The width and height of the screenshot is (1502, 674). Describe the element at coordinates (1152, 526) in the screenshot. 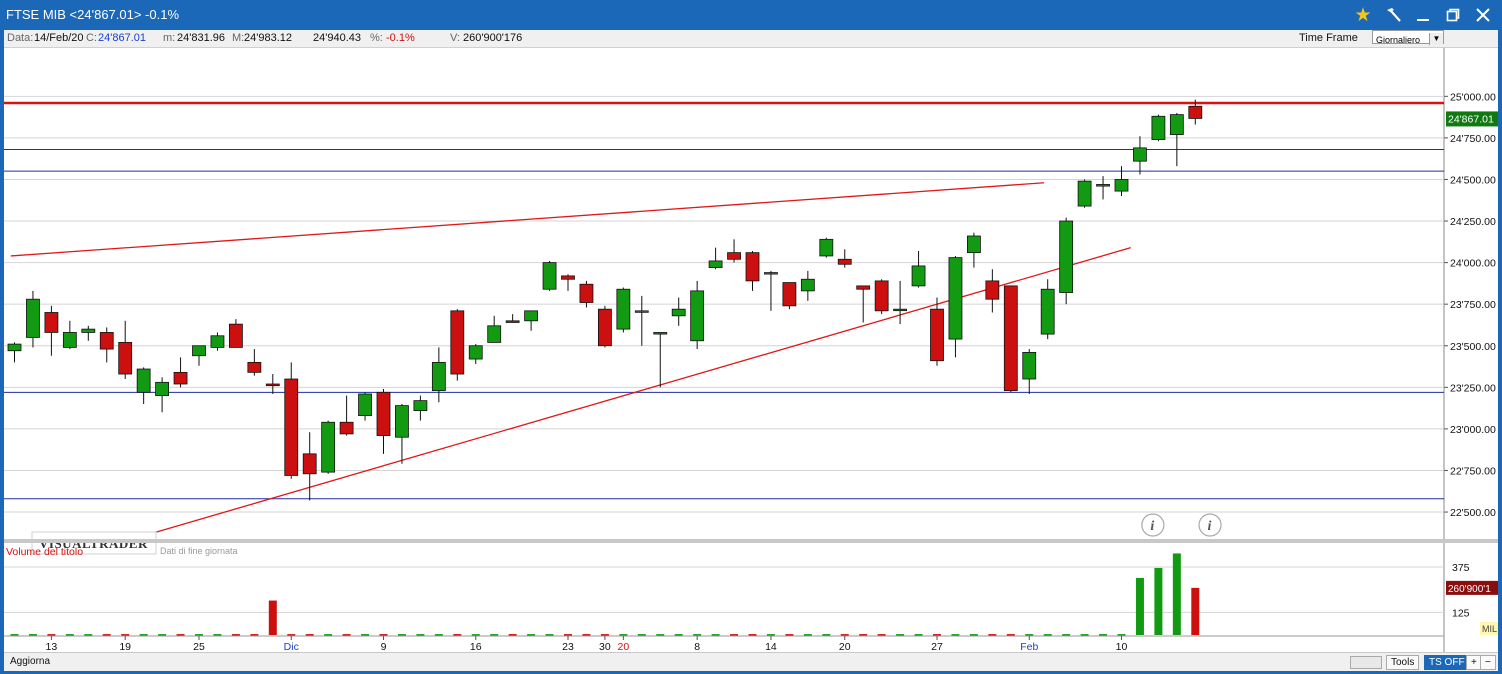

I see `info-icon-glyph: i` at that location.